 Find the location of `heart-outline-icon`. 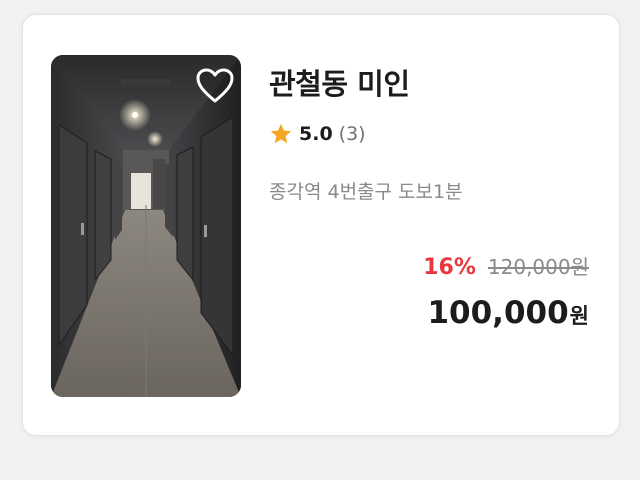

heart-outline-icon is located at coordinates (215, 85).